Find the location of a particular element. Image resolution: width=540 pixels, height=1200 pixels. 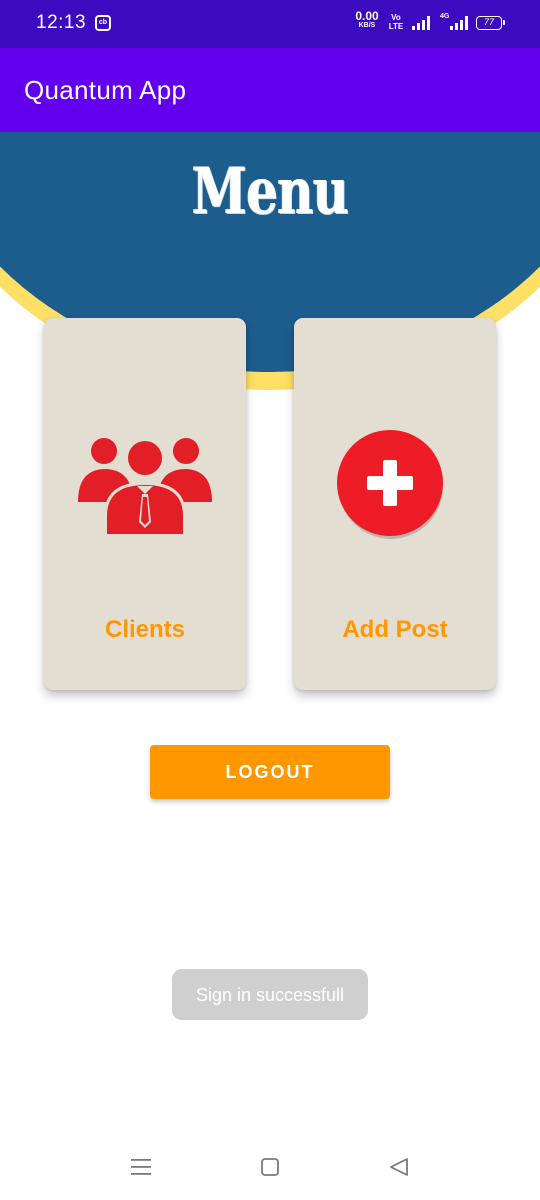

network-speed-value: 0.00 is located at coordinates (367, 16).